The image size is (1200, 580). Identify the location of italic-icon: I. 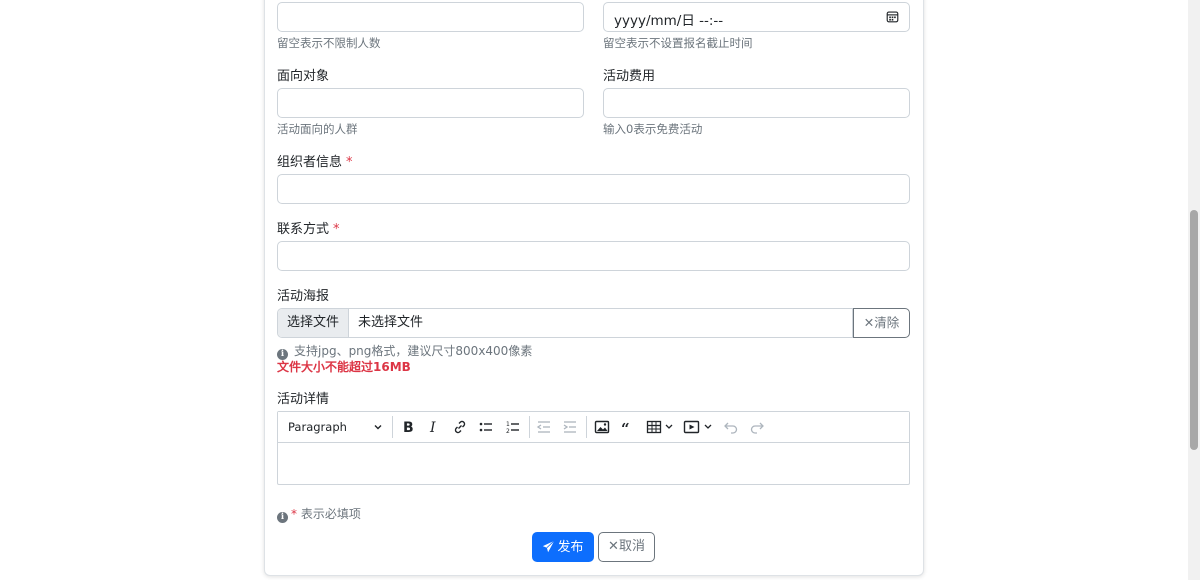
(434, 427).